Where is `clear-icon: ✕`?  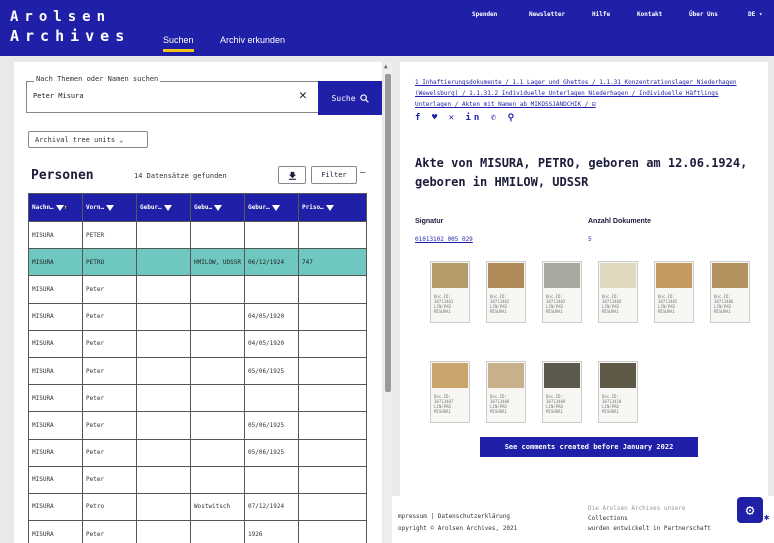 clear-icon: ✕ is located at coordinates (303, 95).